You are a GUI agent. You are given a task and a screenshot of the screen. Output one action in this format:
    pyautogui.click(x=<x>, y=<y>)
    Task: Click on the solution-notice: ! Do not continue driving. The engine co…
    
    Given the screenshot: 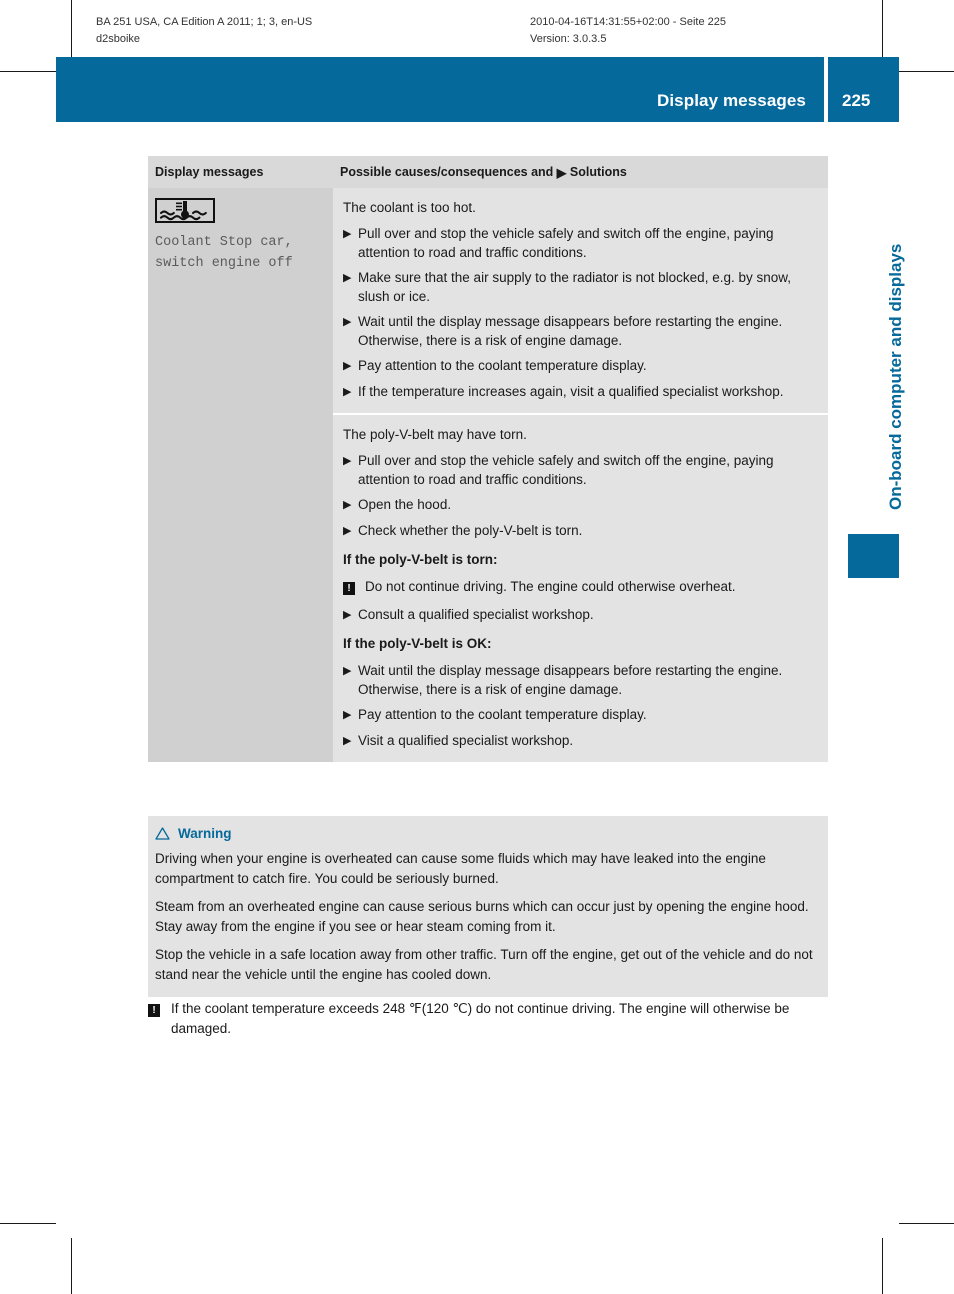 What is the action you would take?
    pyautogui.click(x=578, y=586)
    